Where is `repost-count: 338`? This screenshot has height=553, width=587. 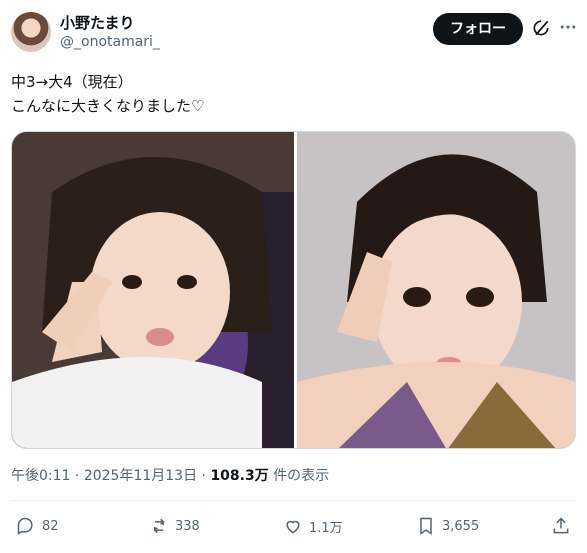
repost-count: 338 is located at coordinates (187, 526).